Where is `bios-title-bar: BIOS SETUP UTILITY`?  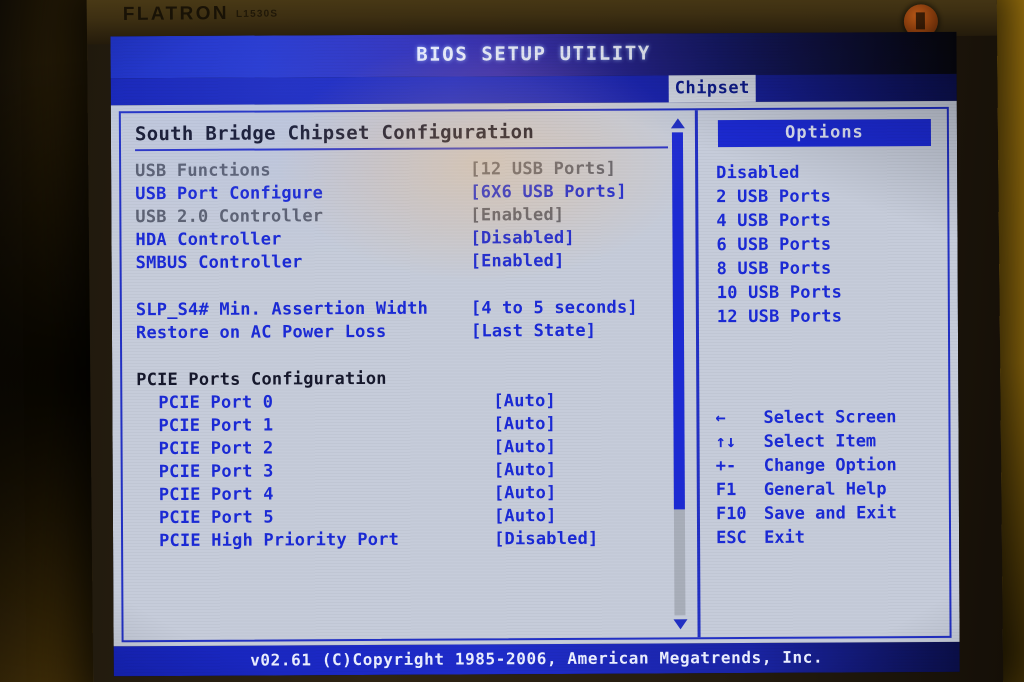 bios-title-bar: BIOS SETUP UTILITY is located at coordinates (533, 55).